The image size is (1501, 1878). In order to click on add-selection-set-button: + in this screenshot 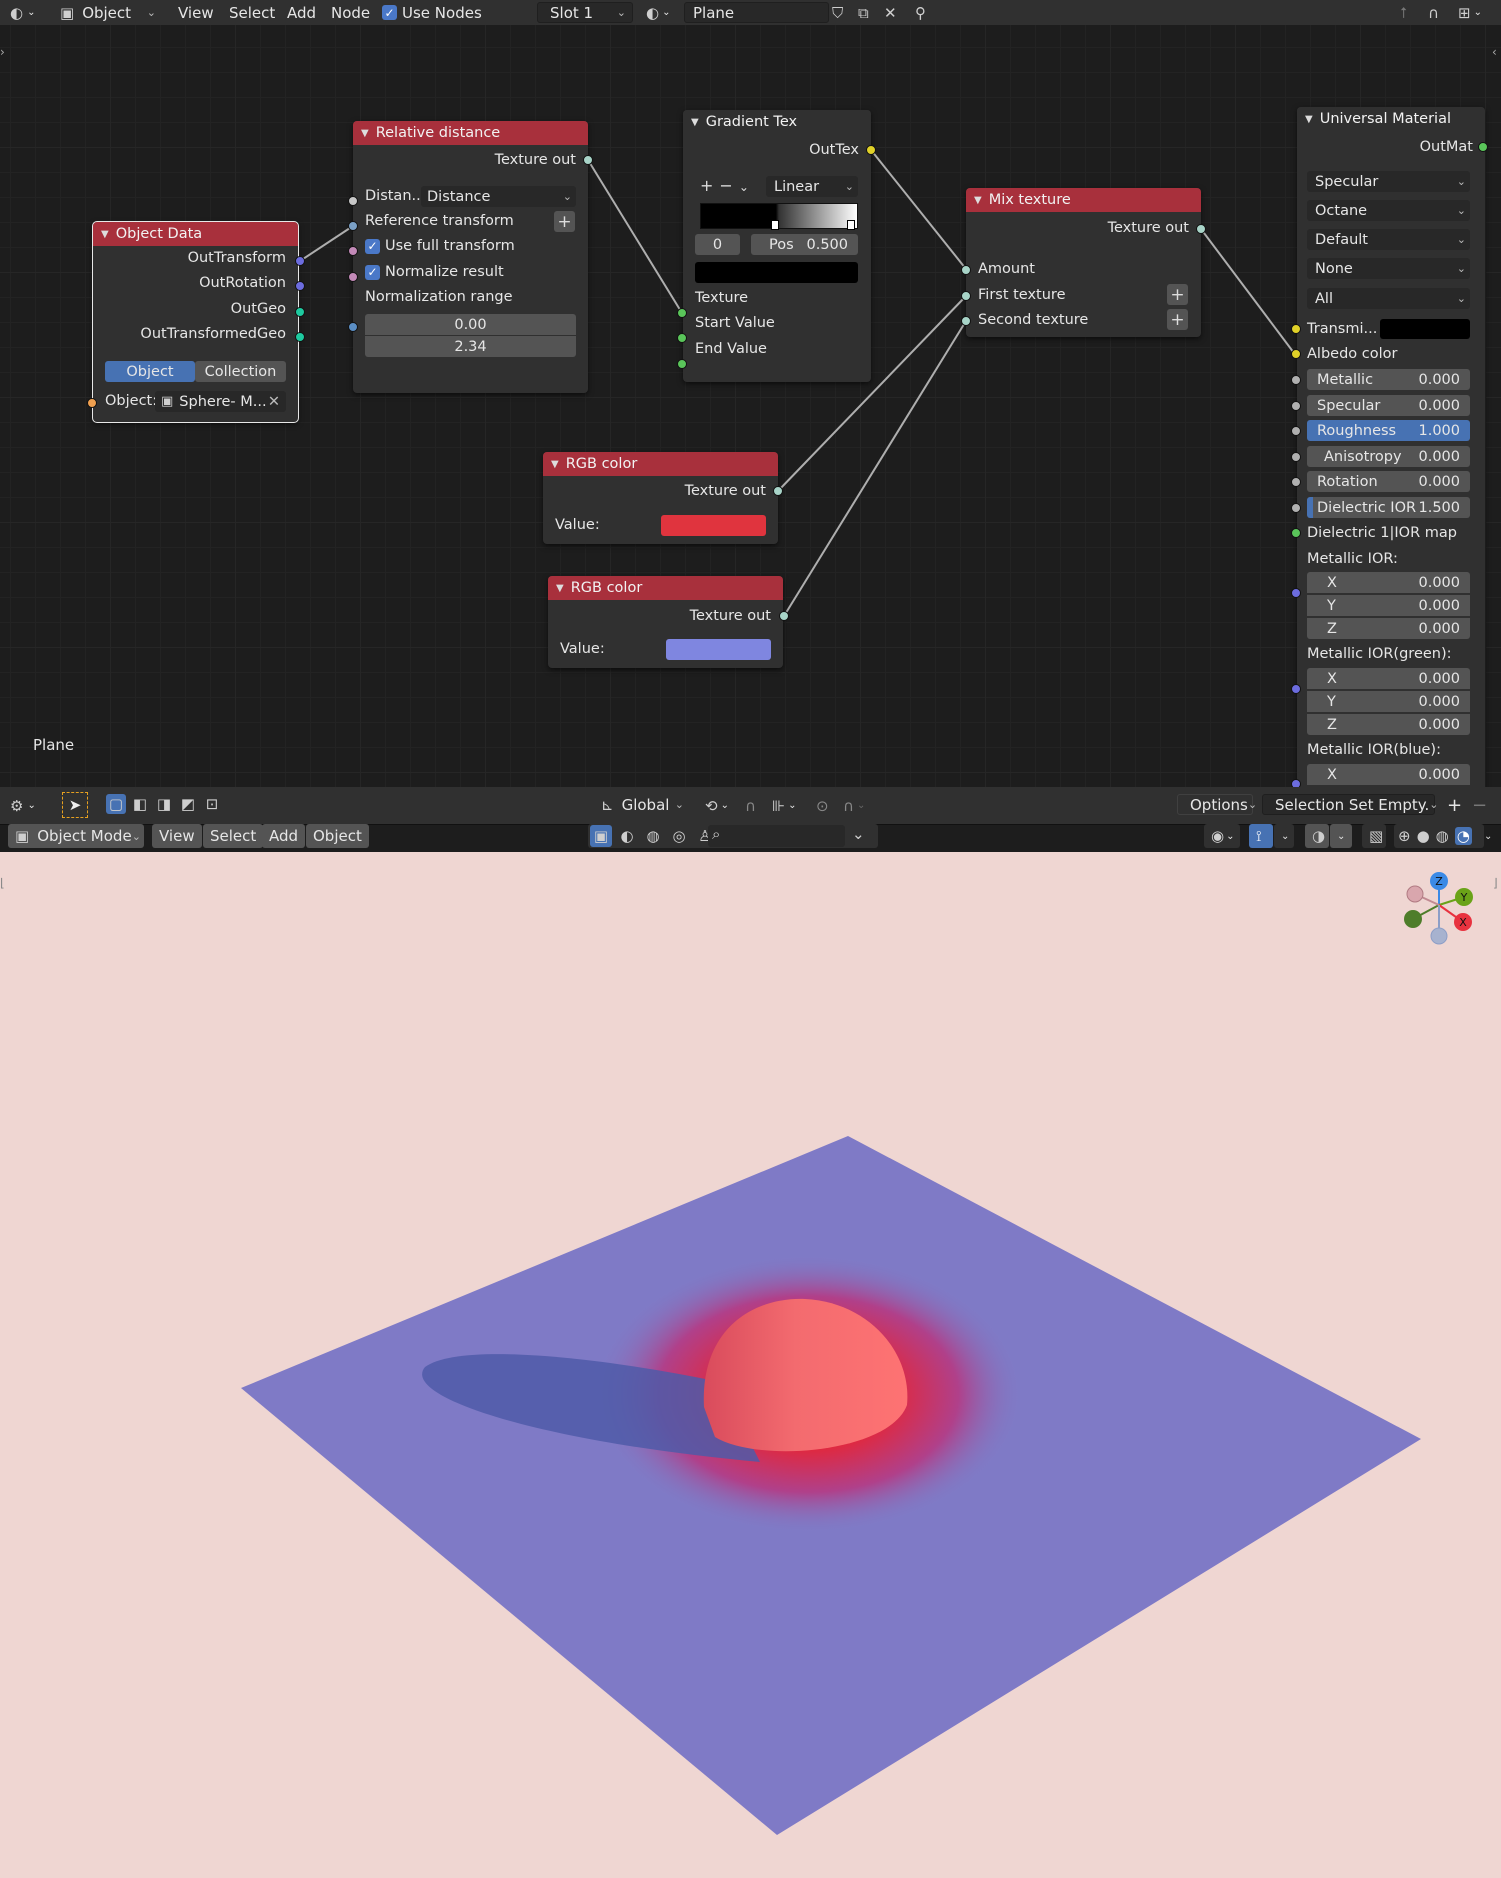, I will do `click(1454, 805)`.